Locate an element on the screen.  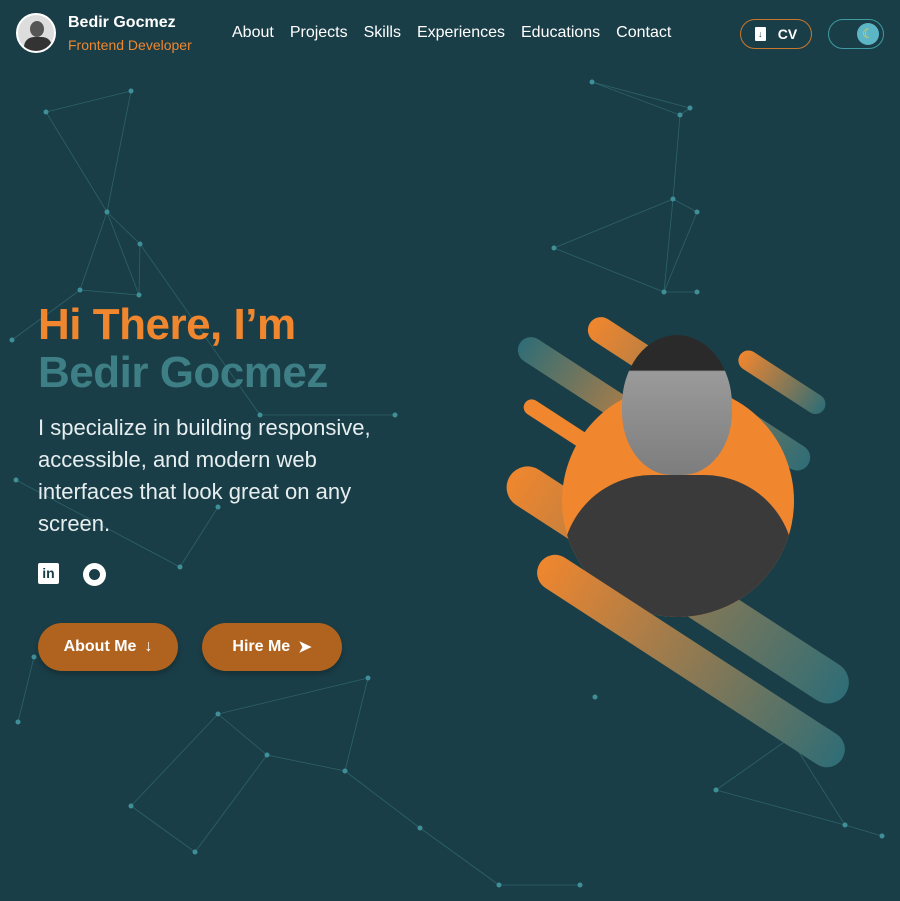
hire-me-label: Hire Me is located at coordinates (261, 646).